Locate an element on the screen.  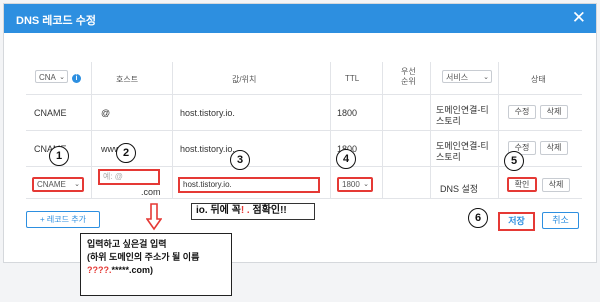
record-host: @ is located at coordinates (106, 113).